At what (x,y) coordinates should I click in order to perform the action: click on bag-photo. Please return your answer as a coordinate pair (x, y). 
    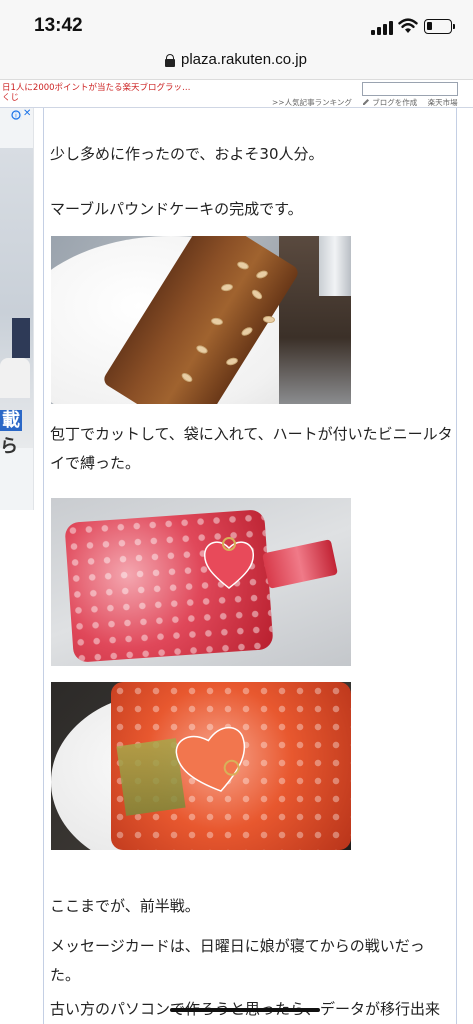
    Looking at the image, I should click on (201, 582).